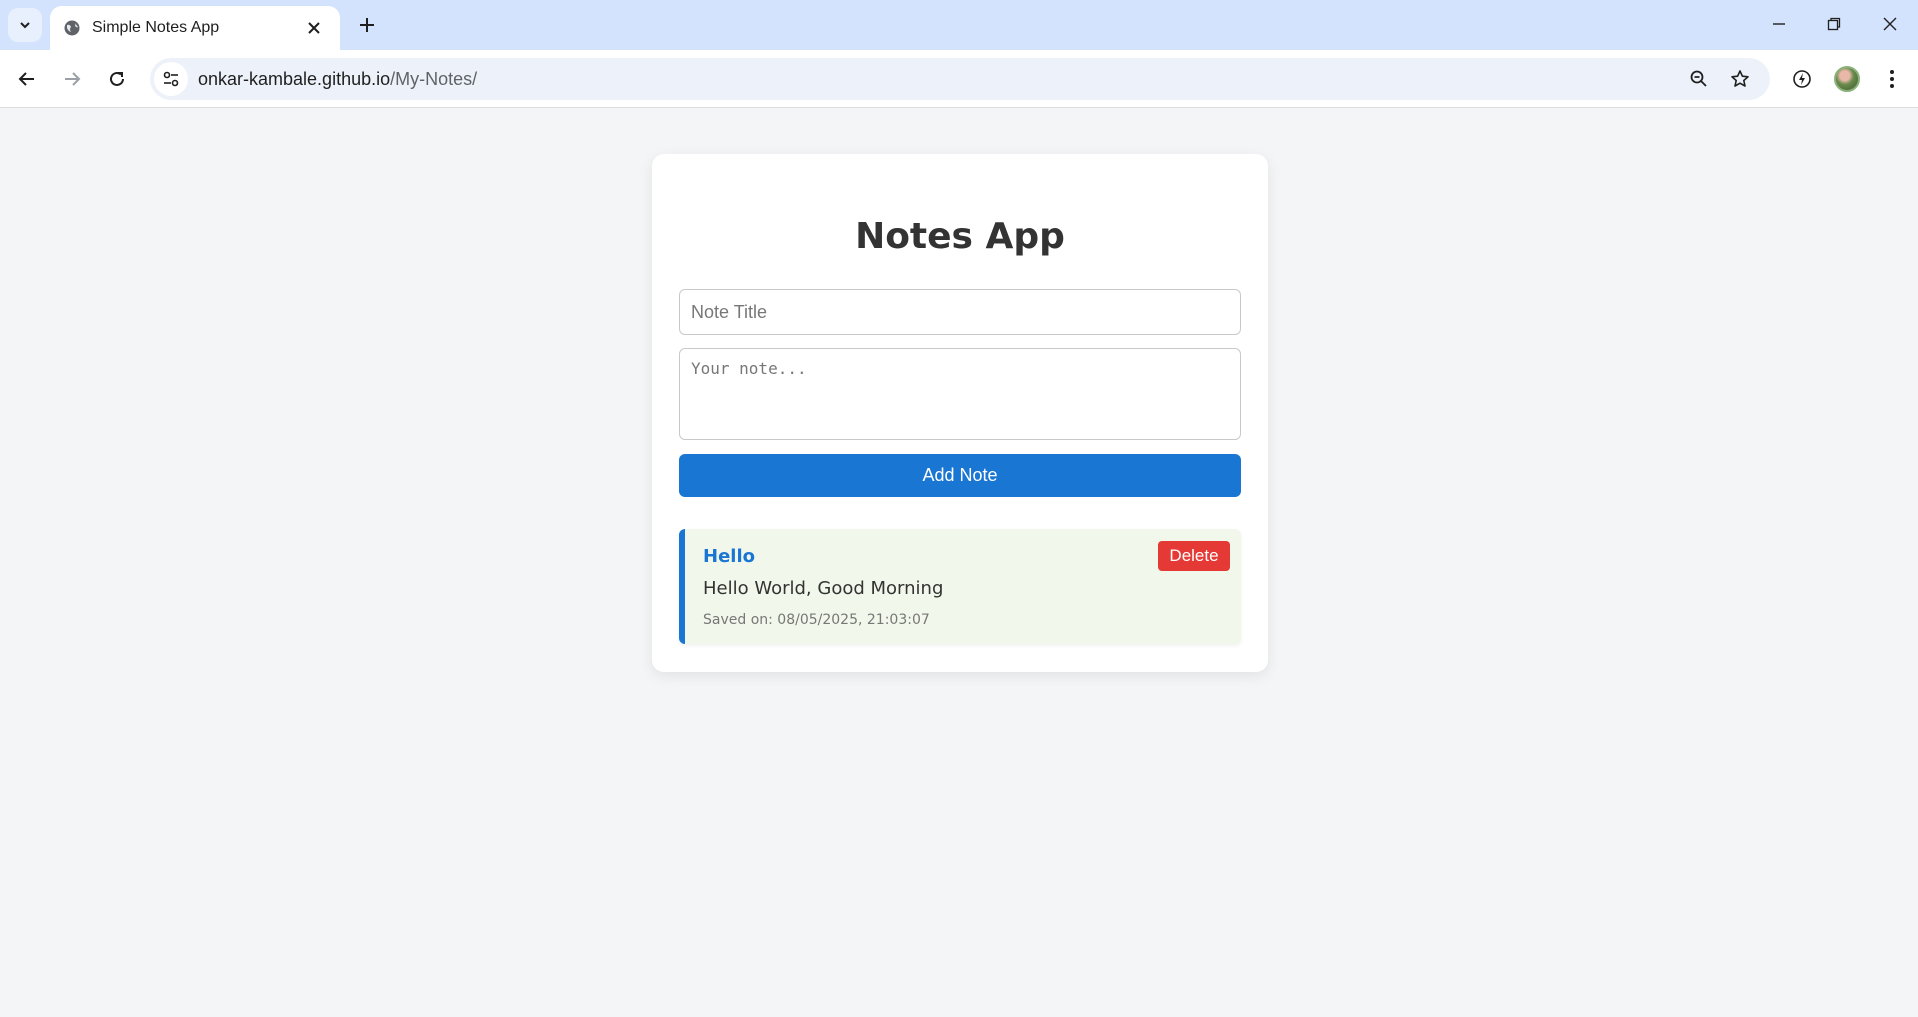 This screenshot has height=1017, width=1918. What do you see at coordinates (960, 475) in the screenshot?
I see `add-note-button: Add Note` at bounding box center [960, 475].